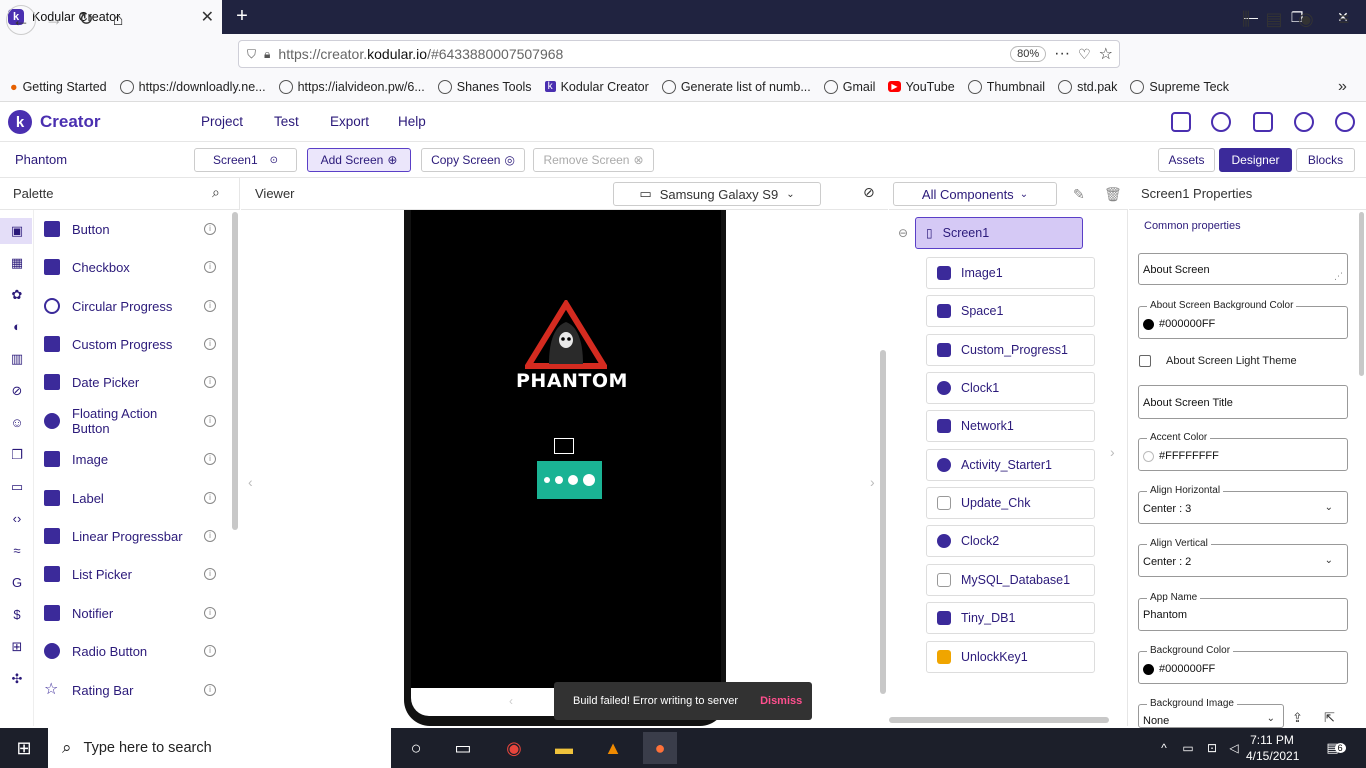 Image resolution: width=1366 pixels, height=768 pixels. Describe the element at coordinates (593, 160) in the screenshot. I see `remove-screen-button: Remove Screen ⊗` at that location.